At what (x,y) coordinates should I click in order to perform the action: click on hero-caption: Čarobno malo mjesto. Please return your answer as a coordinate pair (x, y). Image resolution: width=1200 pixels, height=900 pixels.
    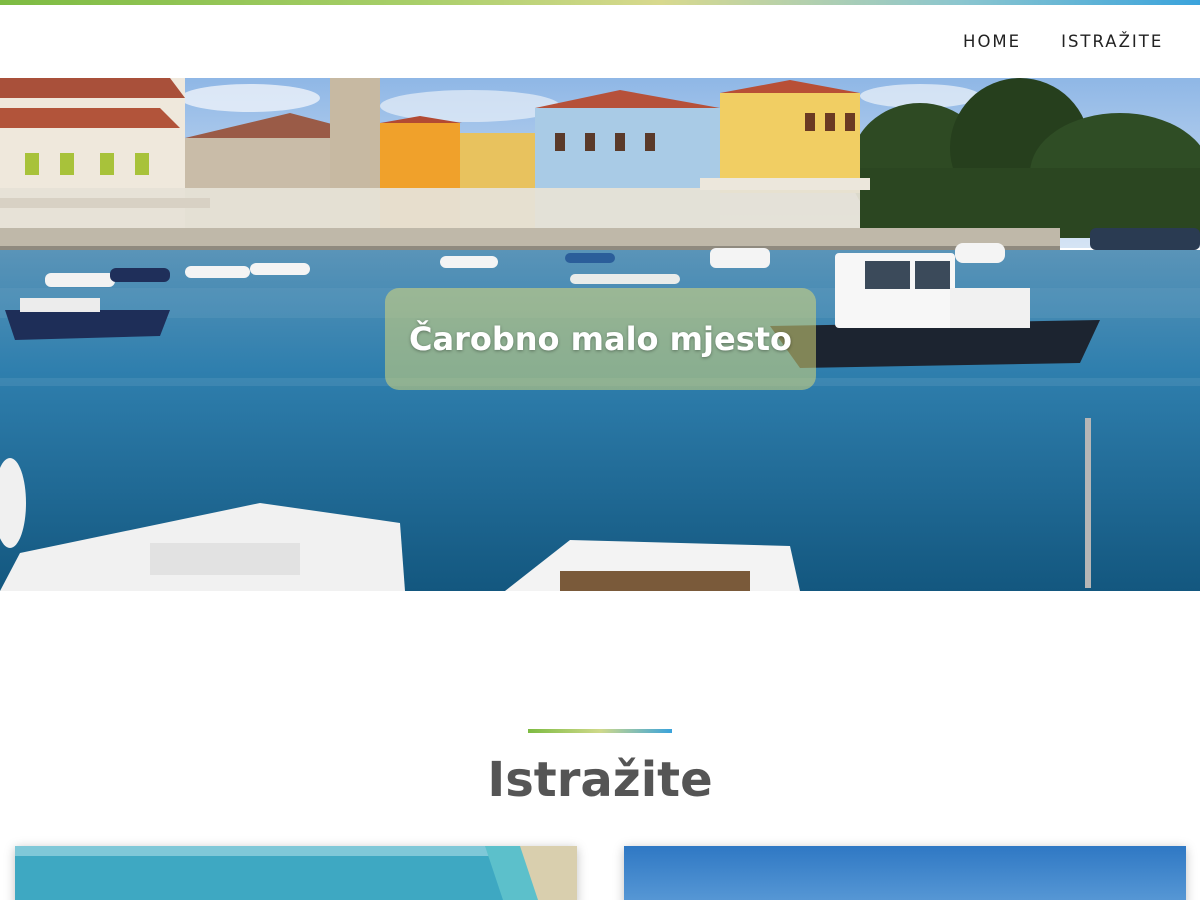
    Looking at the image, I should click on (600, 339).